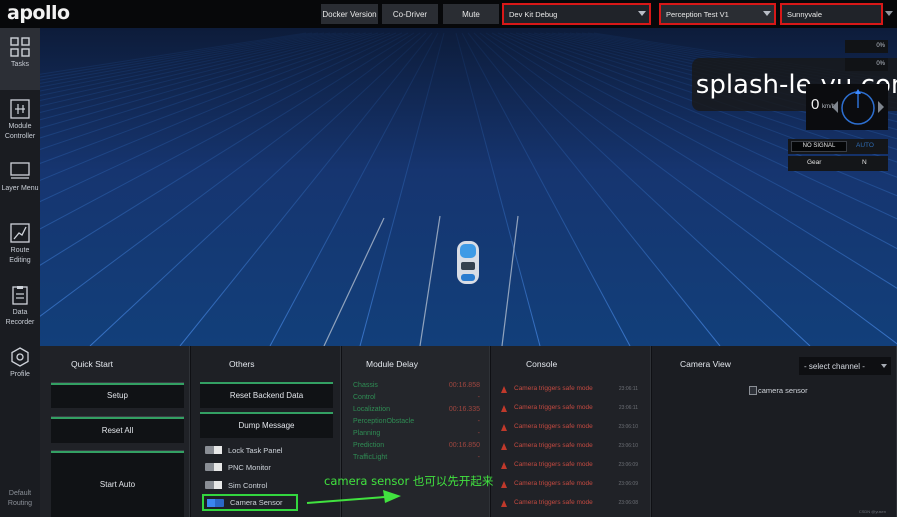  What do you see at coordinates (805, 14) in the screenshot?
I see `map-select-value: Sunnyvale` at bounding box center [805, 14].